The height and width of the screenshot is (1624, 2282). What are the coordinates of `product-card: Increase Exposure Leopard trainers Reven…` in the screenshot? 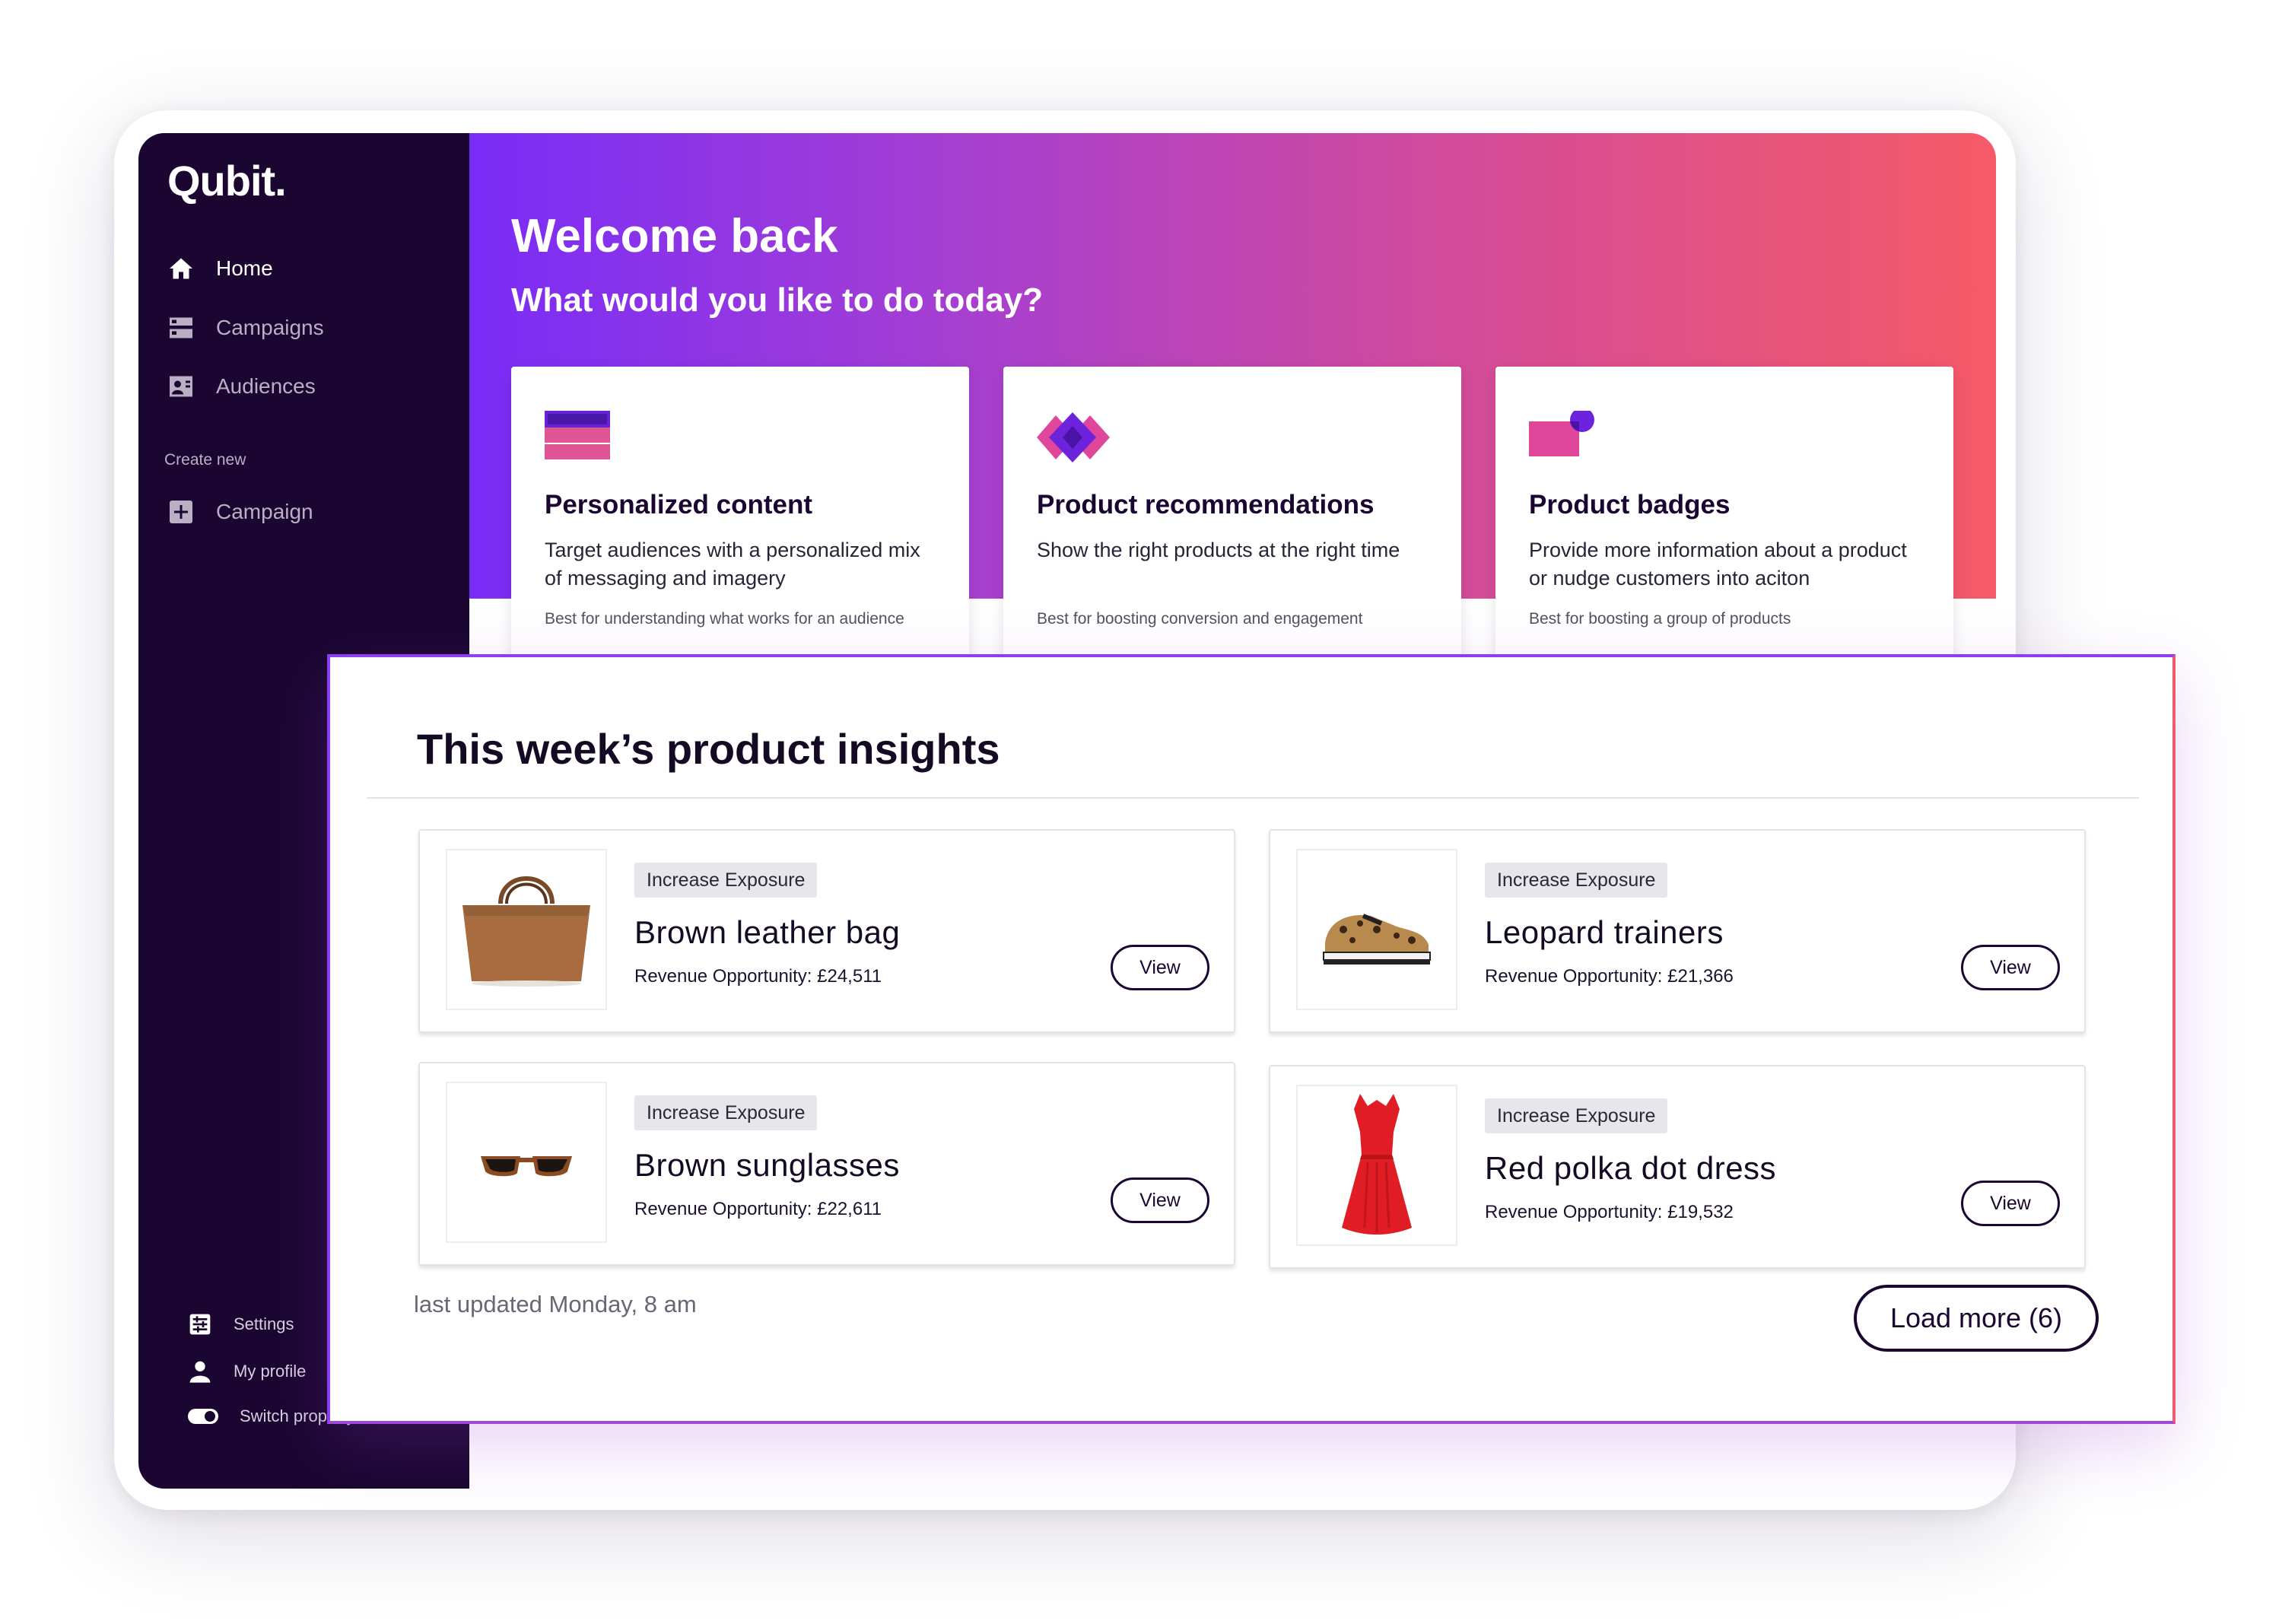 It's located at (1678, 931).